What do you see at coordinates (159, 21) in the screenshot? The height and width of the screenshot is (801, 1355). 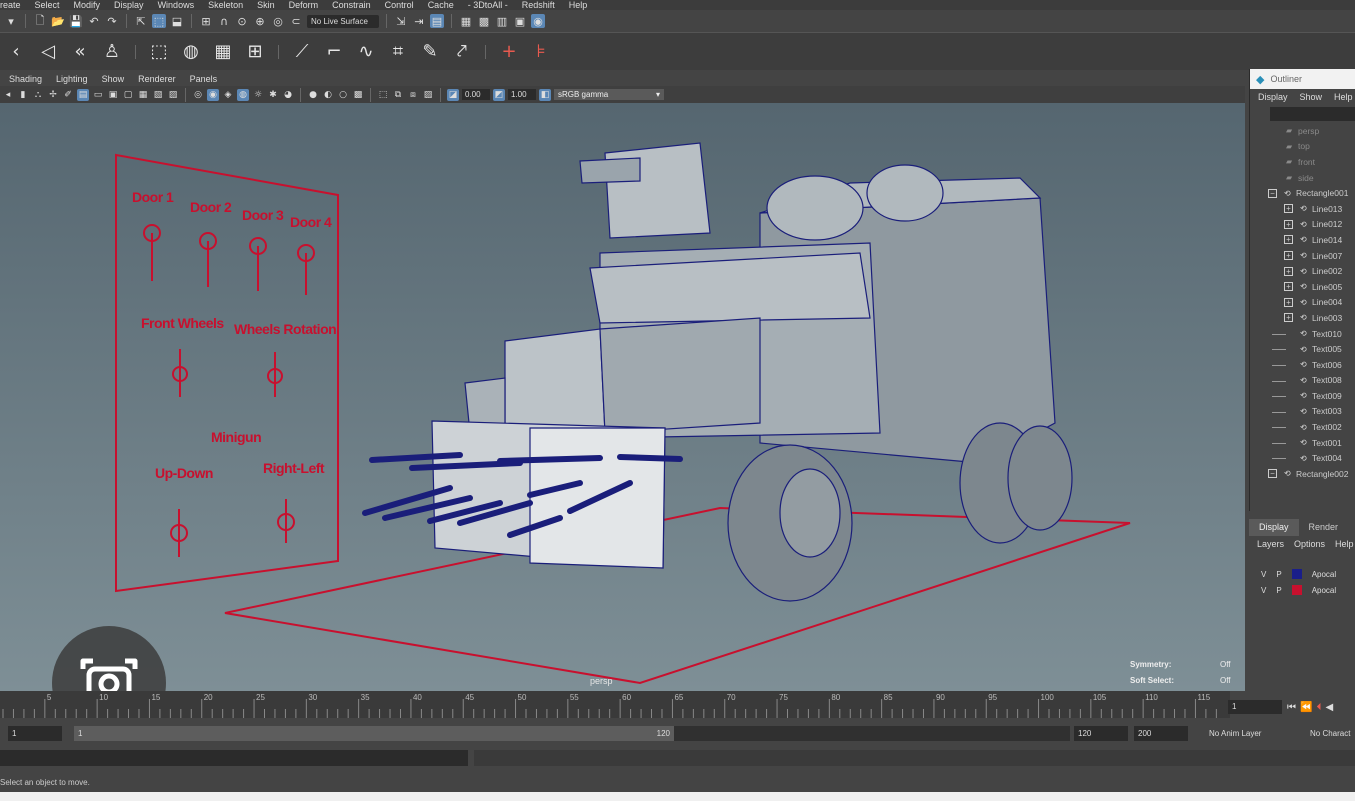 I see `select-object-icon: ⬚` at bounding box center [159, 21].